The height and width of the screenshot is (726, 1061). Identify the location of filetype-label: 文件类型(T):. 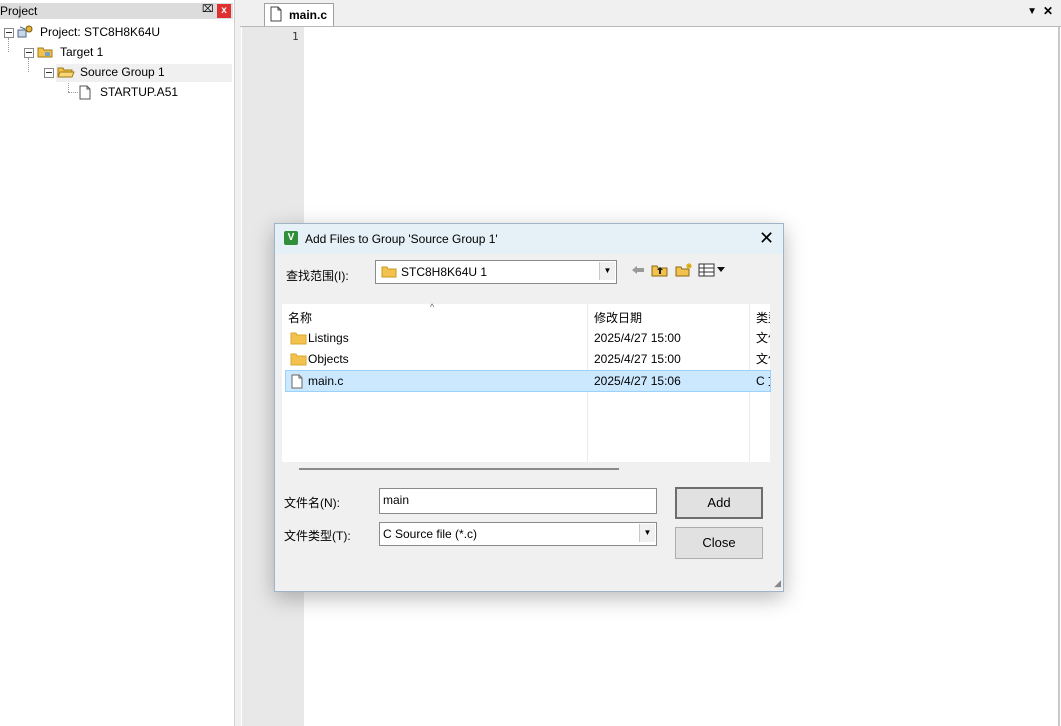
(317, 536).